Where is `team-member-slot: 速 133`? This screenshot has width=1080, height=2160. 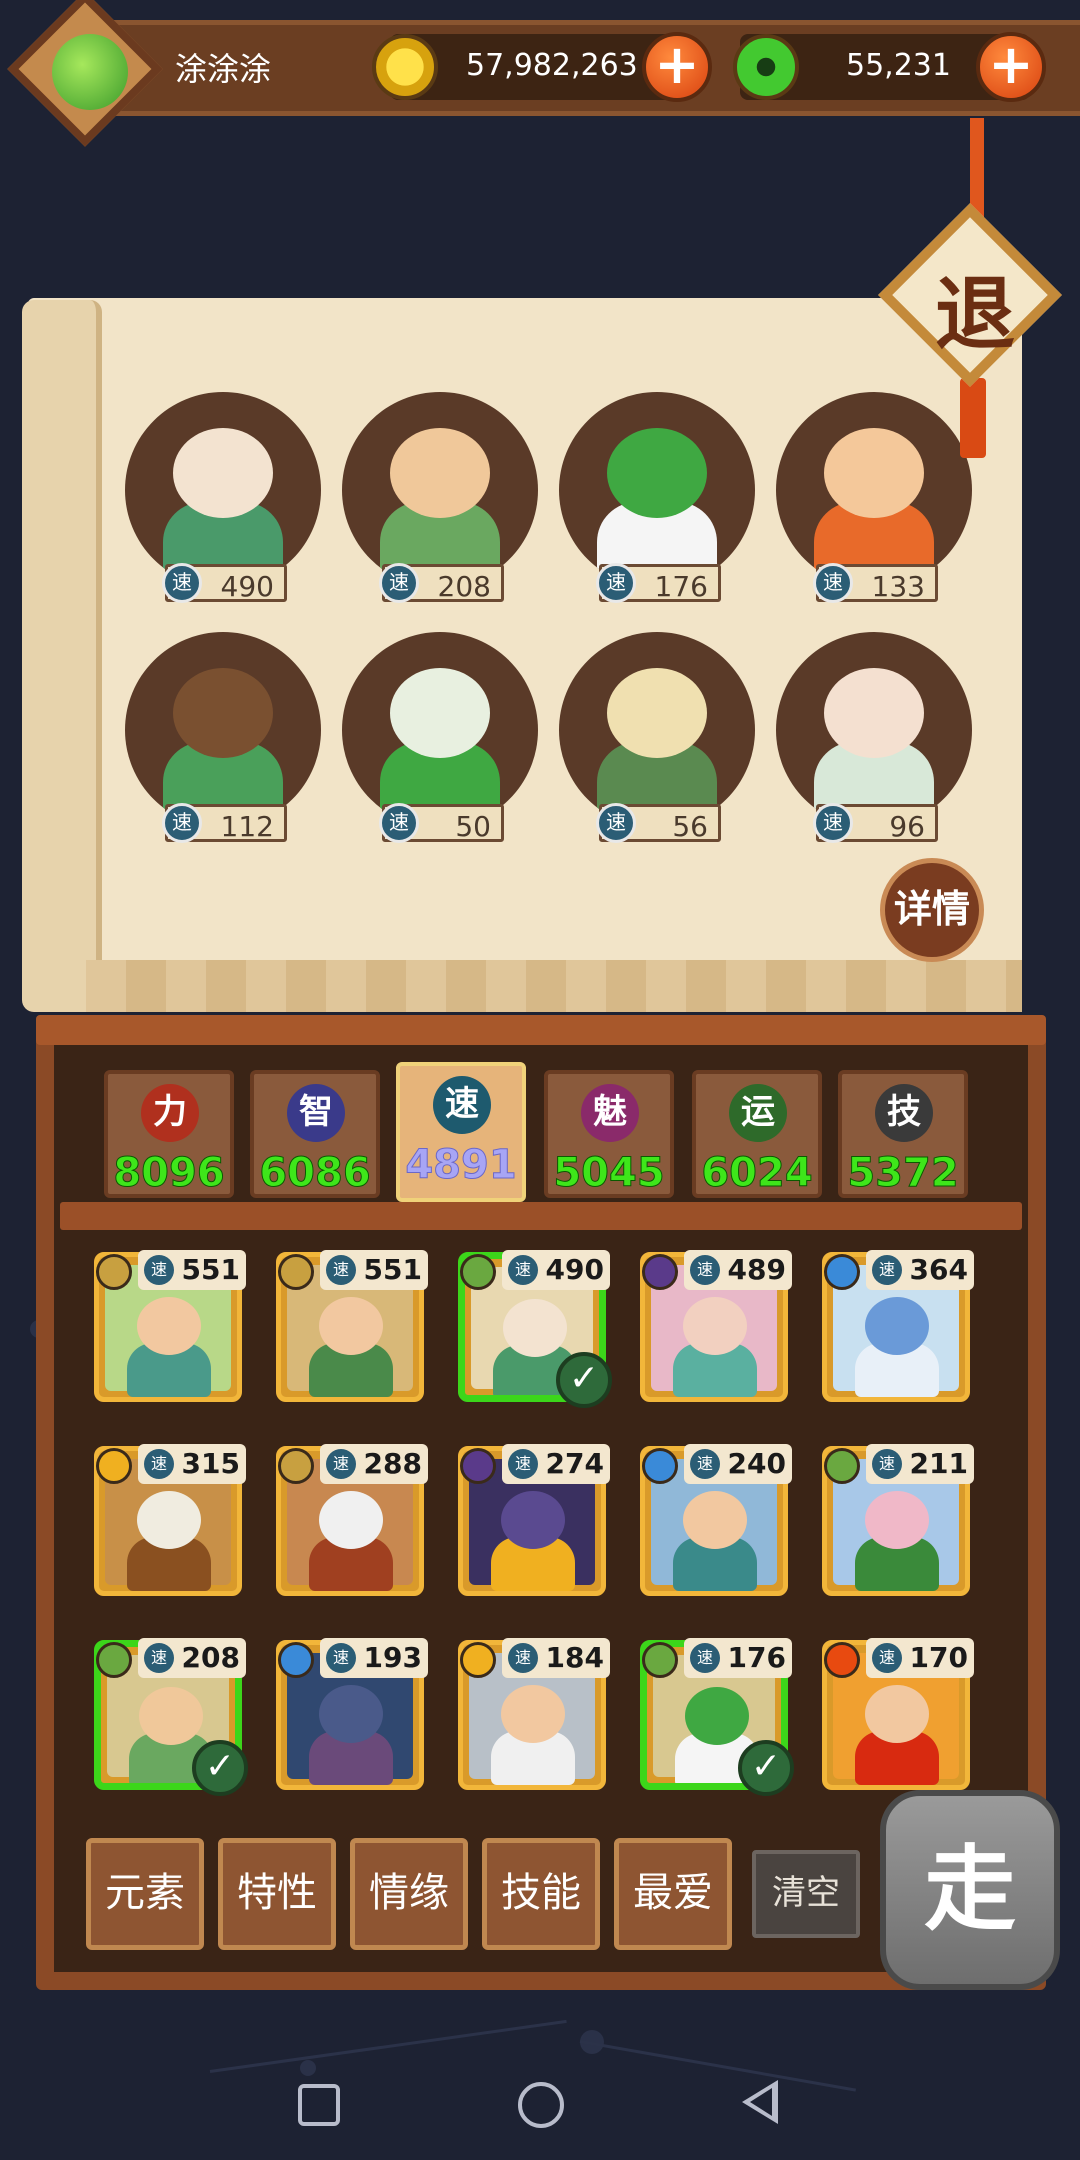 team-member-slot: 速 133 is located at coordinates (876, 497).